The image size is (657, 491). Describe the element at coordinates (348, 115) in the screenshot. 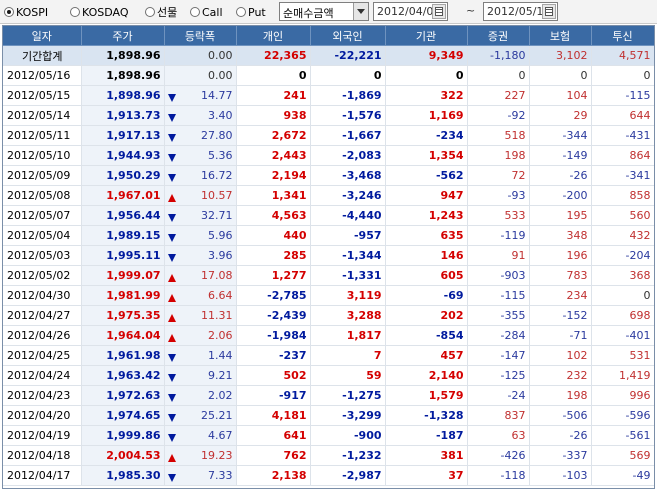

I see `cell-foreign: -1,576` at that location.